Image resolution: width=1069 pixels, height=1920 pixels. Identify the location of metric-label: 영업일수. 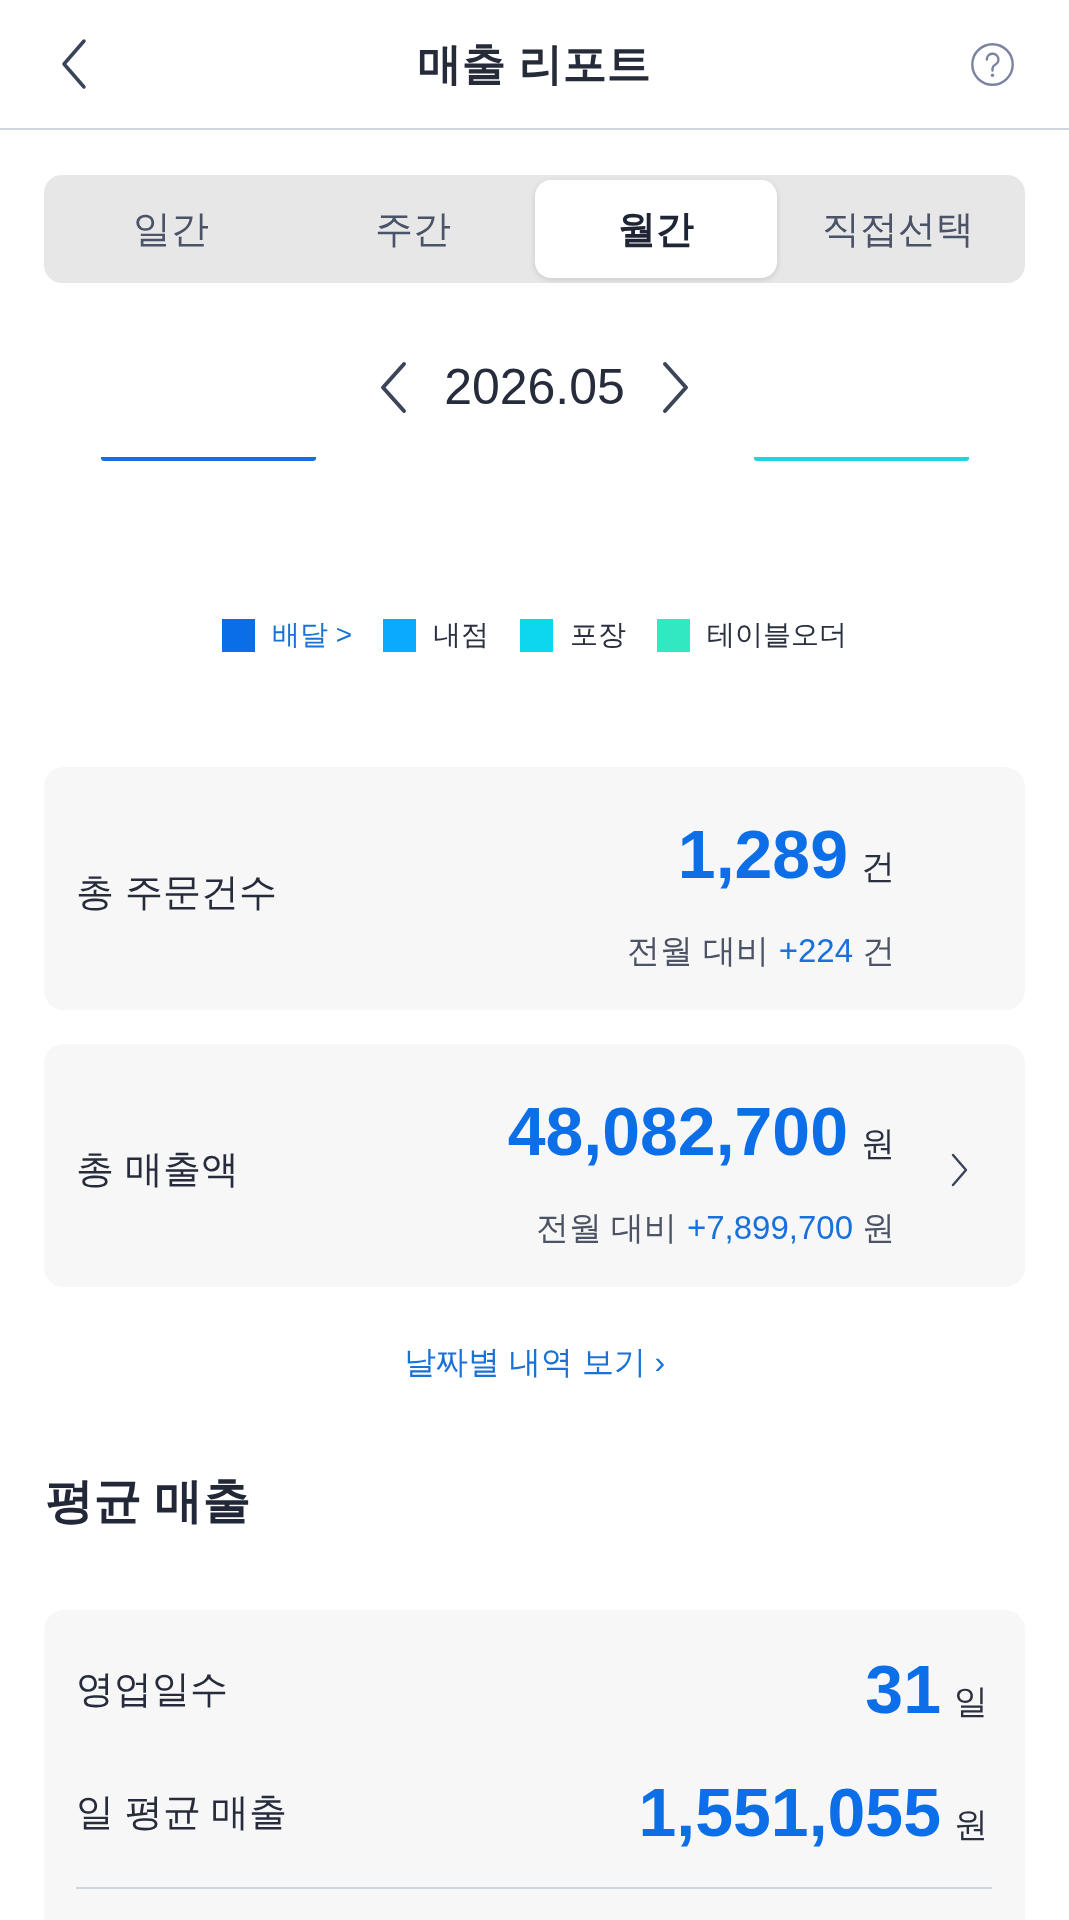
(152, 1689).